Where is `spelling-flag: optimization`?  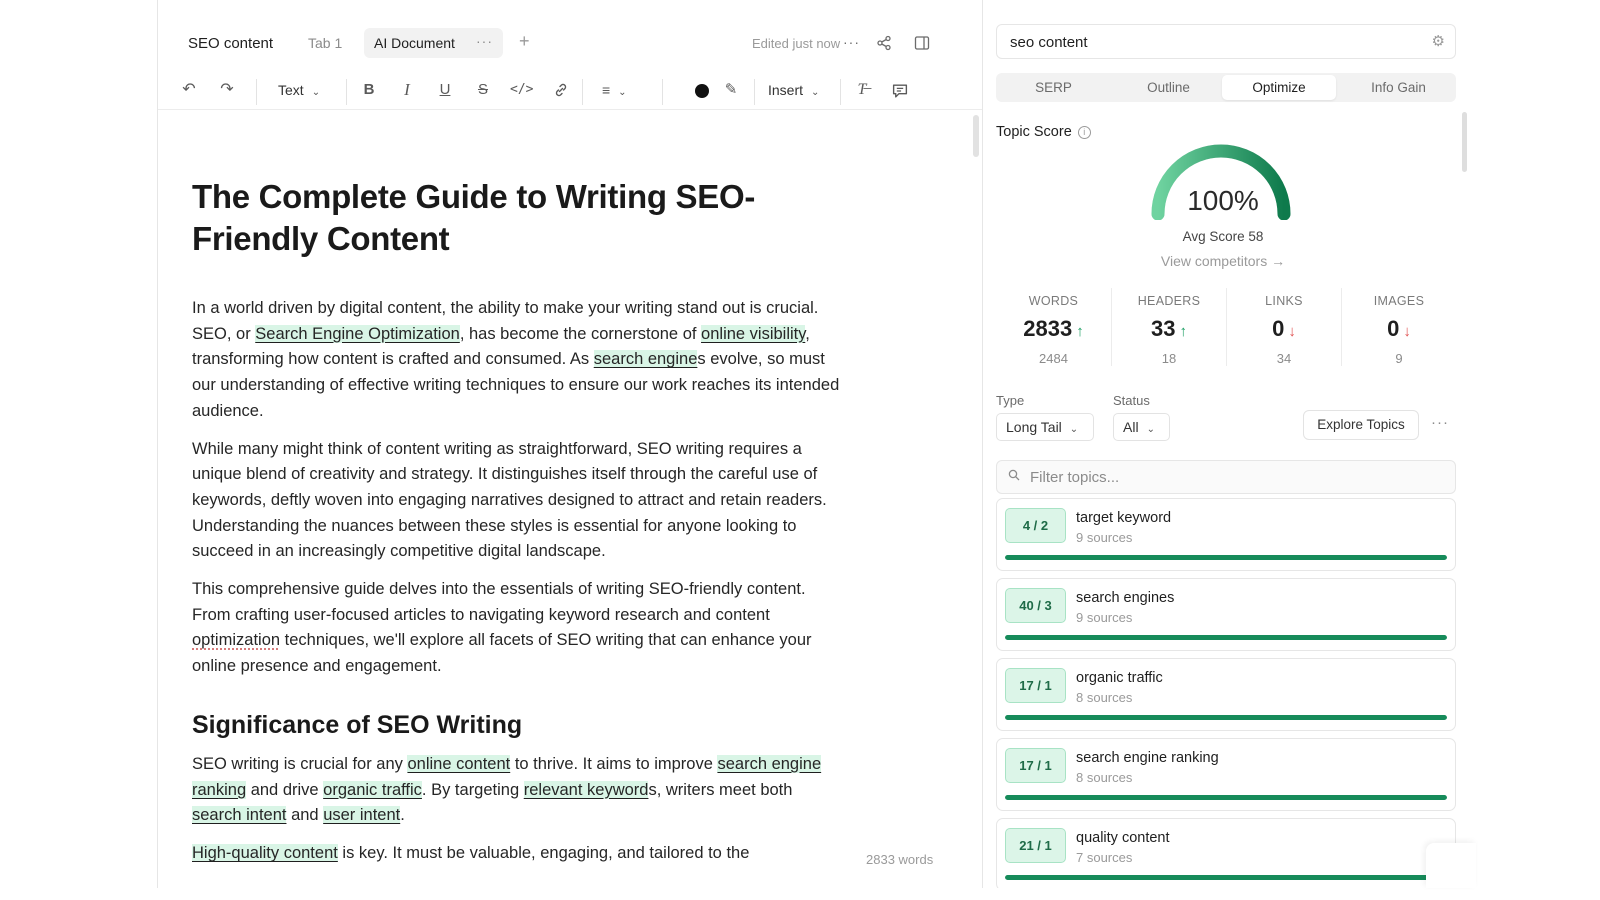 spelling-flag: optimization is located at coordinates (236, 640).